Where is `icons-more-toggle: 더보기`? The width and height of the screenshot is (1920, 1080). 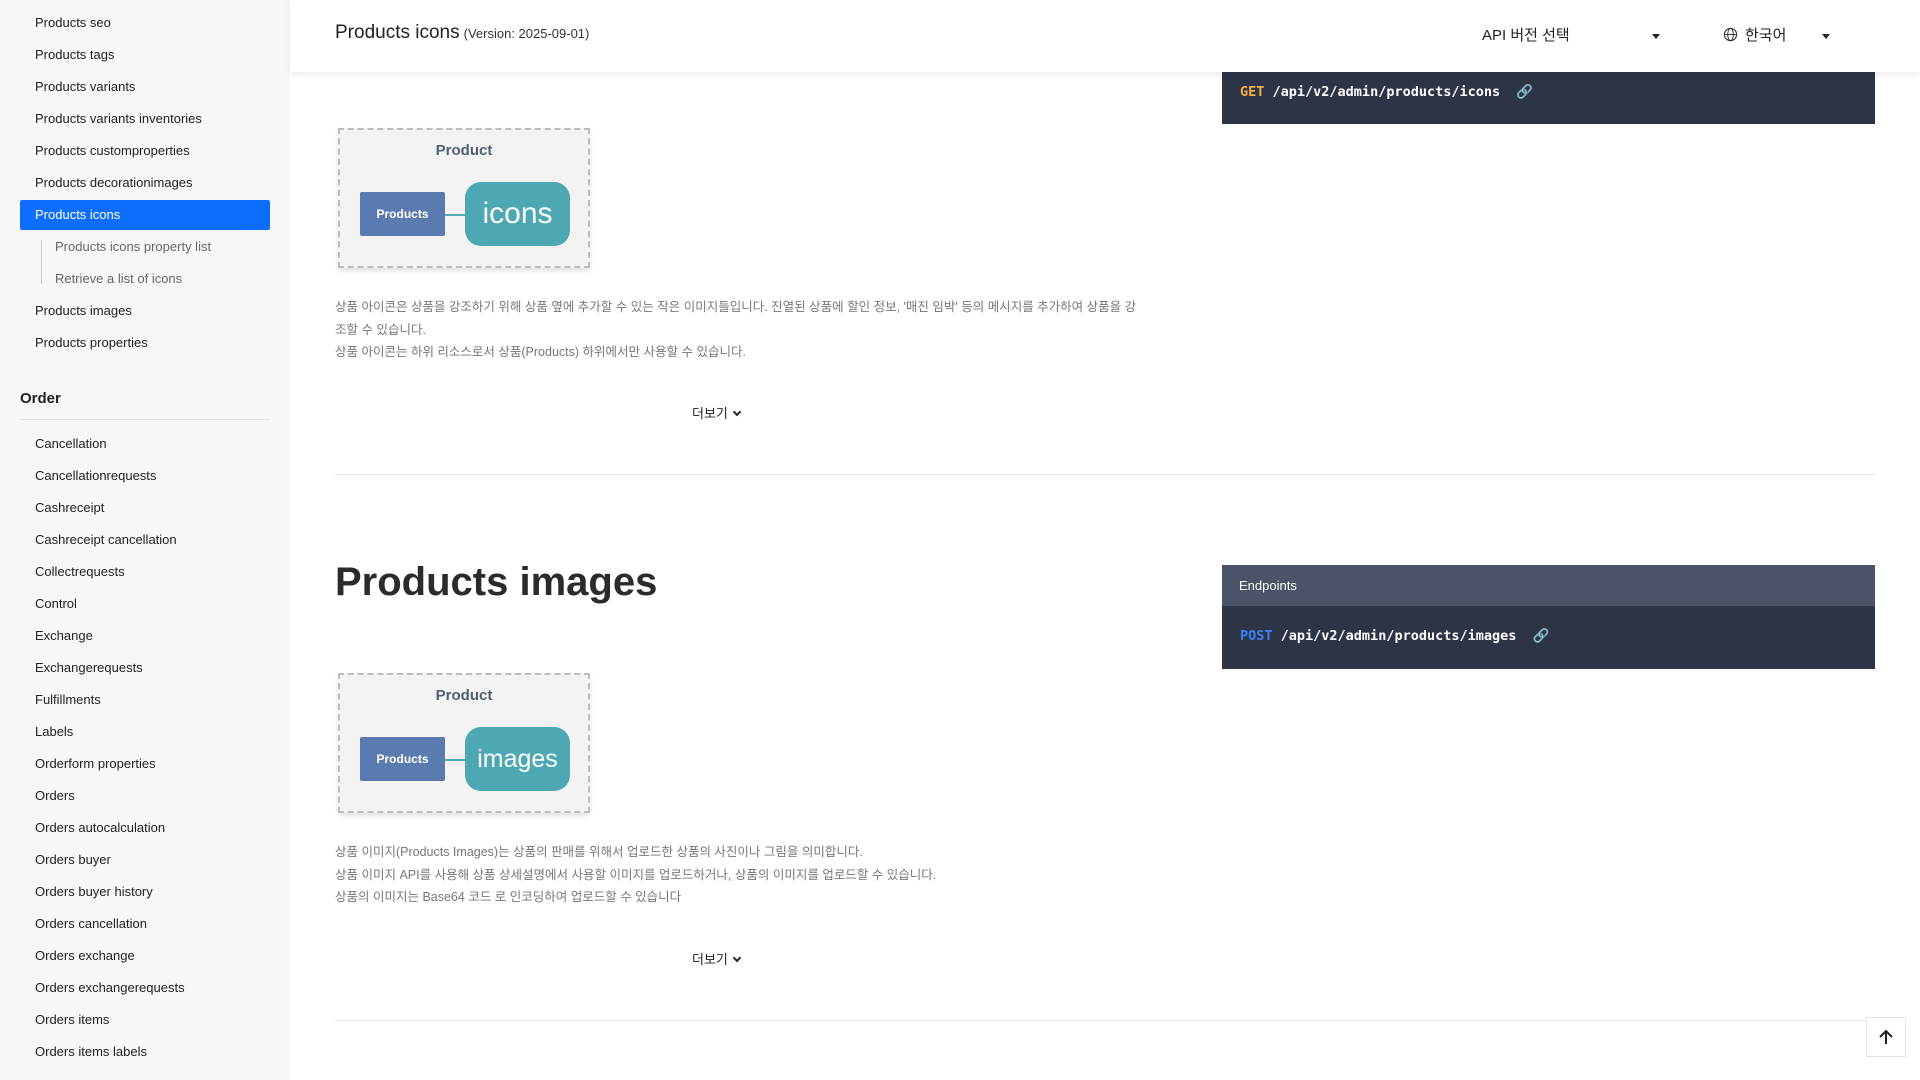
icons-more-toggle: 더보기 is located at coordinates (717, 412).